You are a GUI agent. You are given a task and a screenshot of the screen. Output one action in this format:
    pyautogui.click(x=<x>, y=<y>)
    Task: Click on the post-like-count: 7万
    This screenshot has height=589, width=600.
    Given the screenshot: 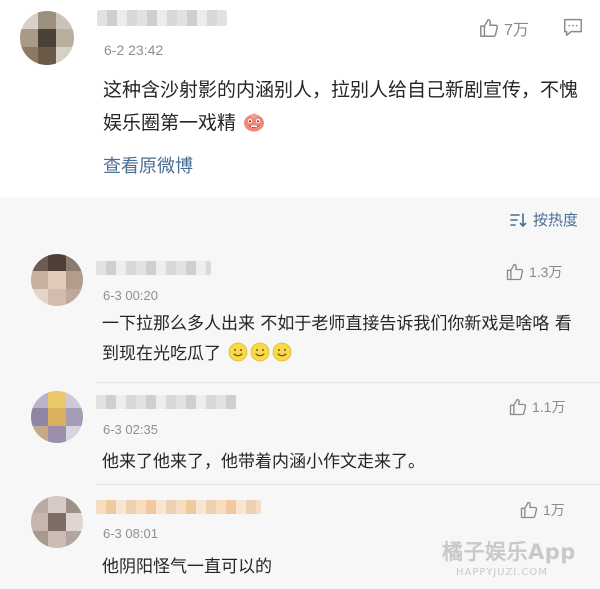 What is the action you would take?
    pyautogui.click(x=516, y=30)
    